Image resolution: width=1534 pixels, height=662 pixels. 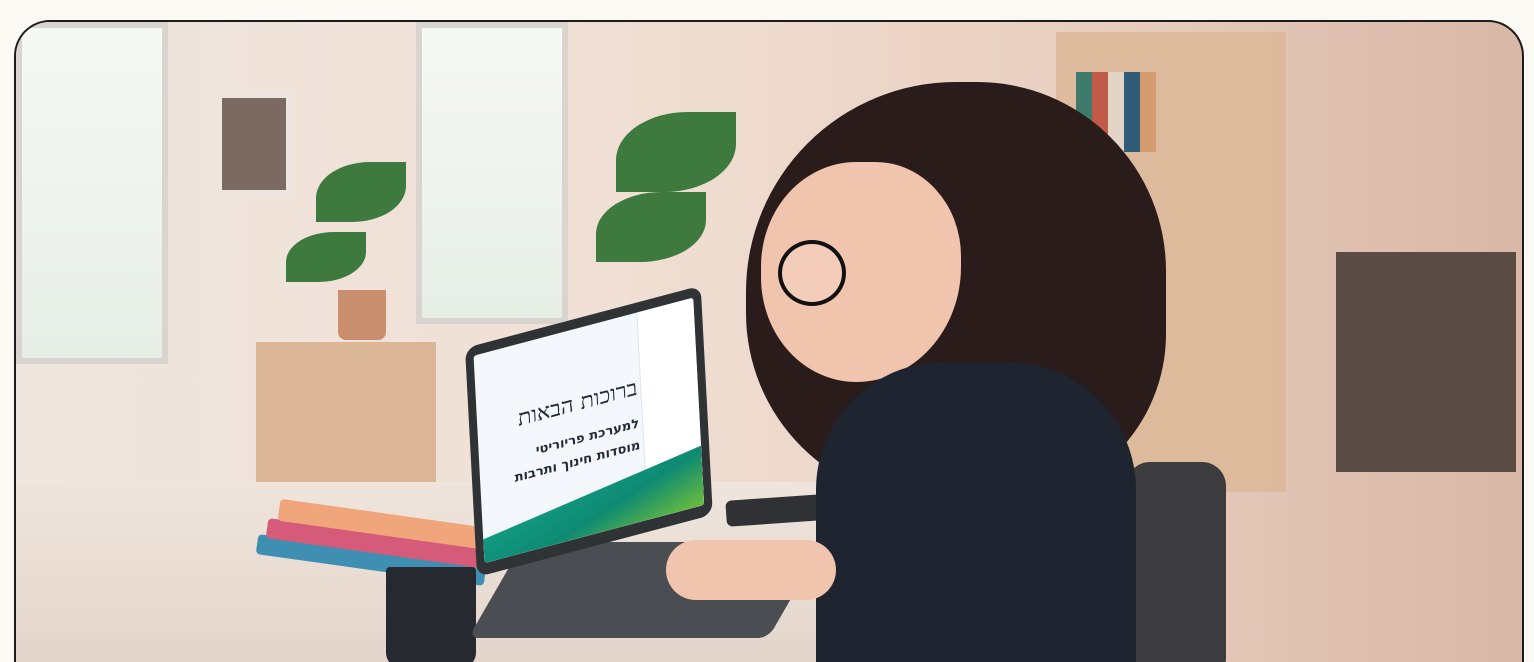 I want to click on wall-frame, so click(x=254, y=144).